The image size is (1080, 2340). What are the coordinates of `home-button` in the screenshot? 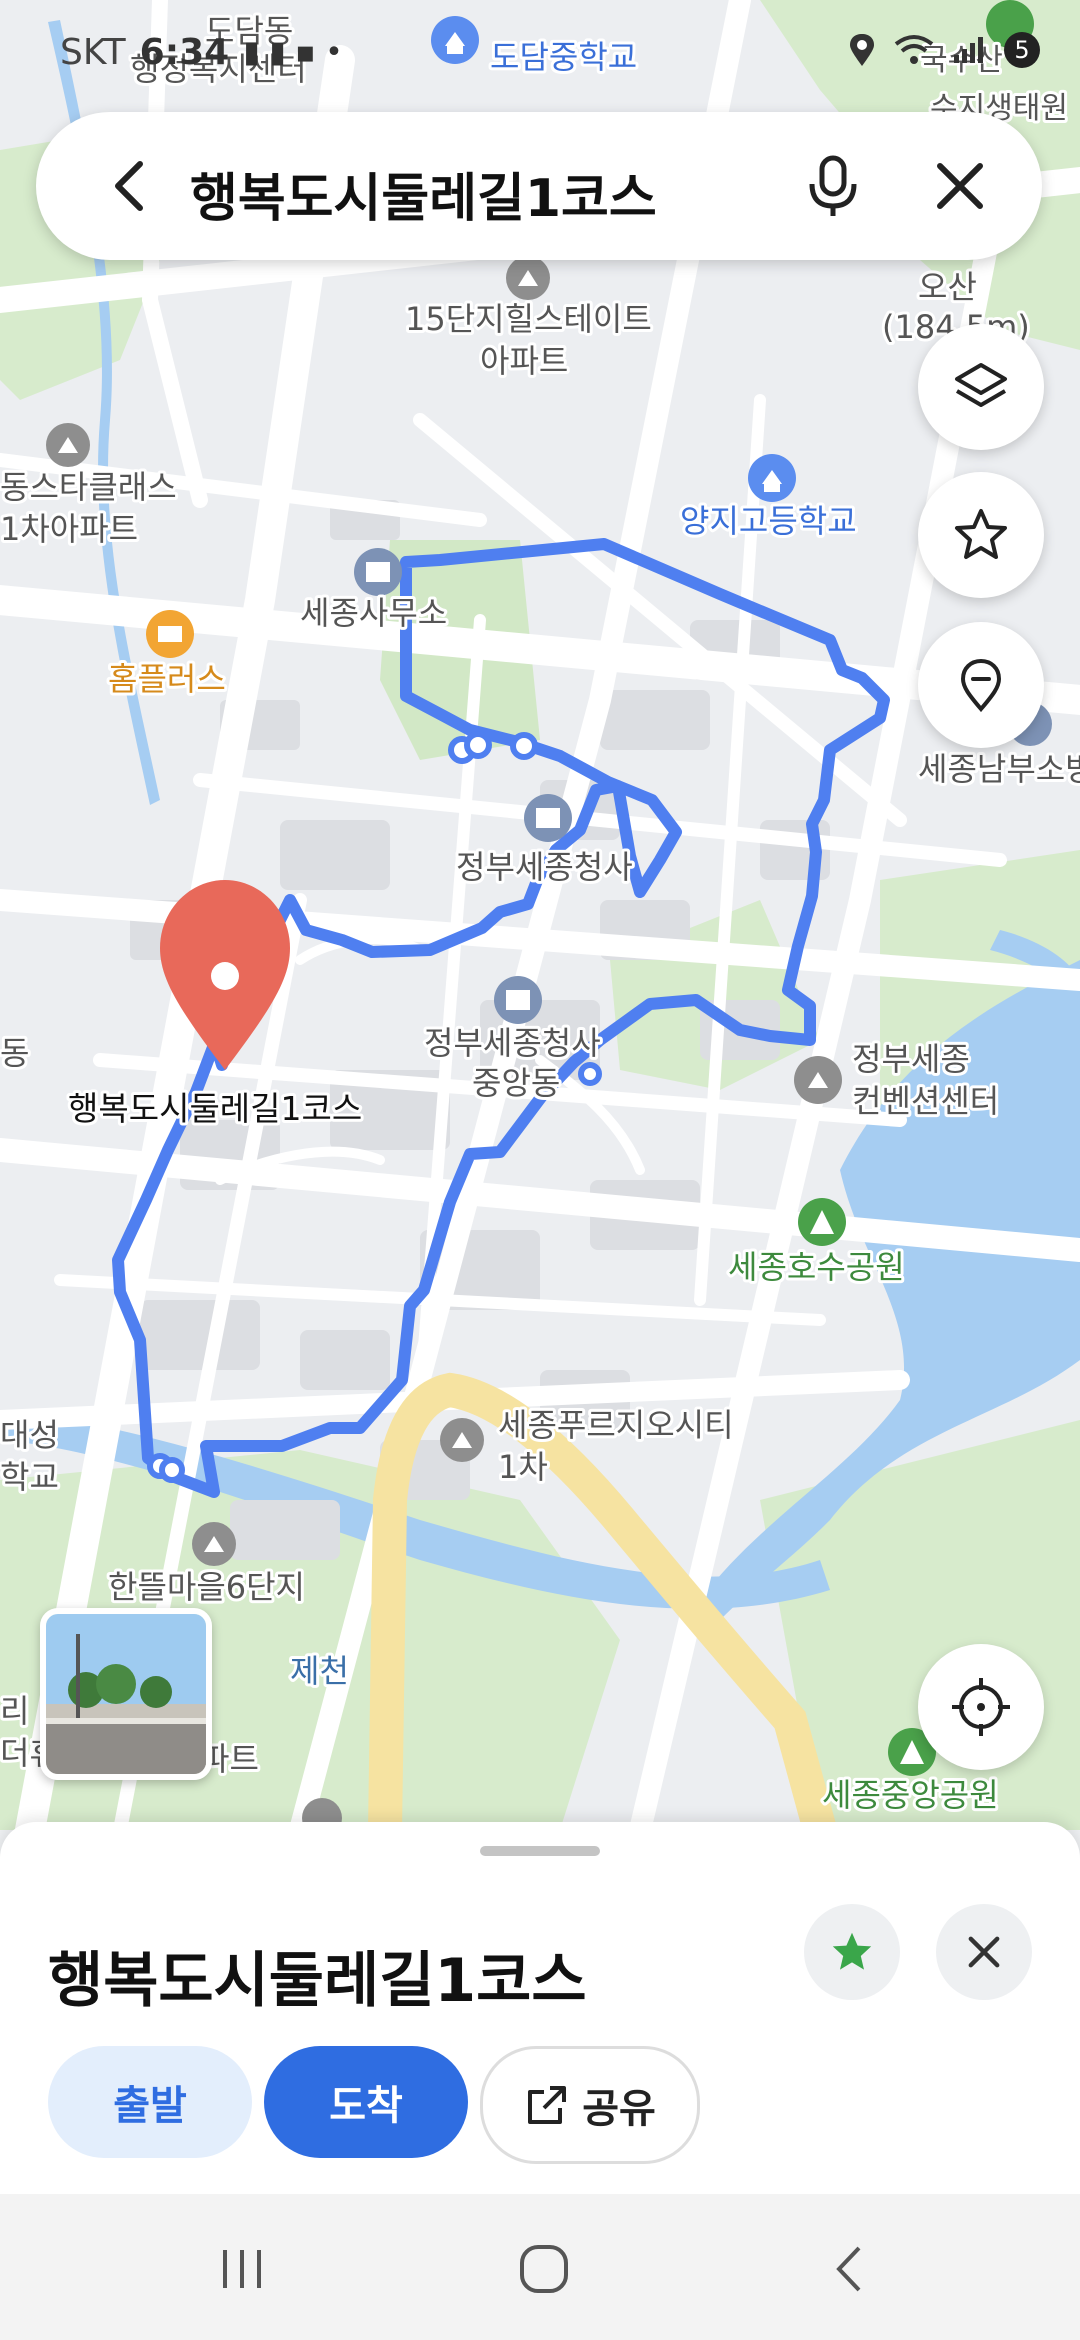 It's located at (544, 2269).